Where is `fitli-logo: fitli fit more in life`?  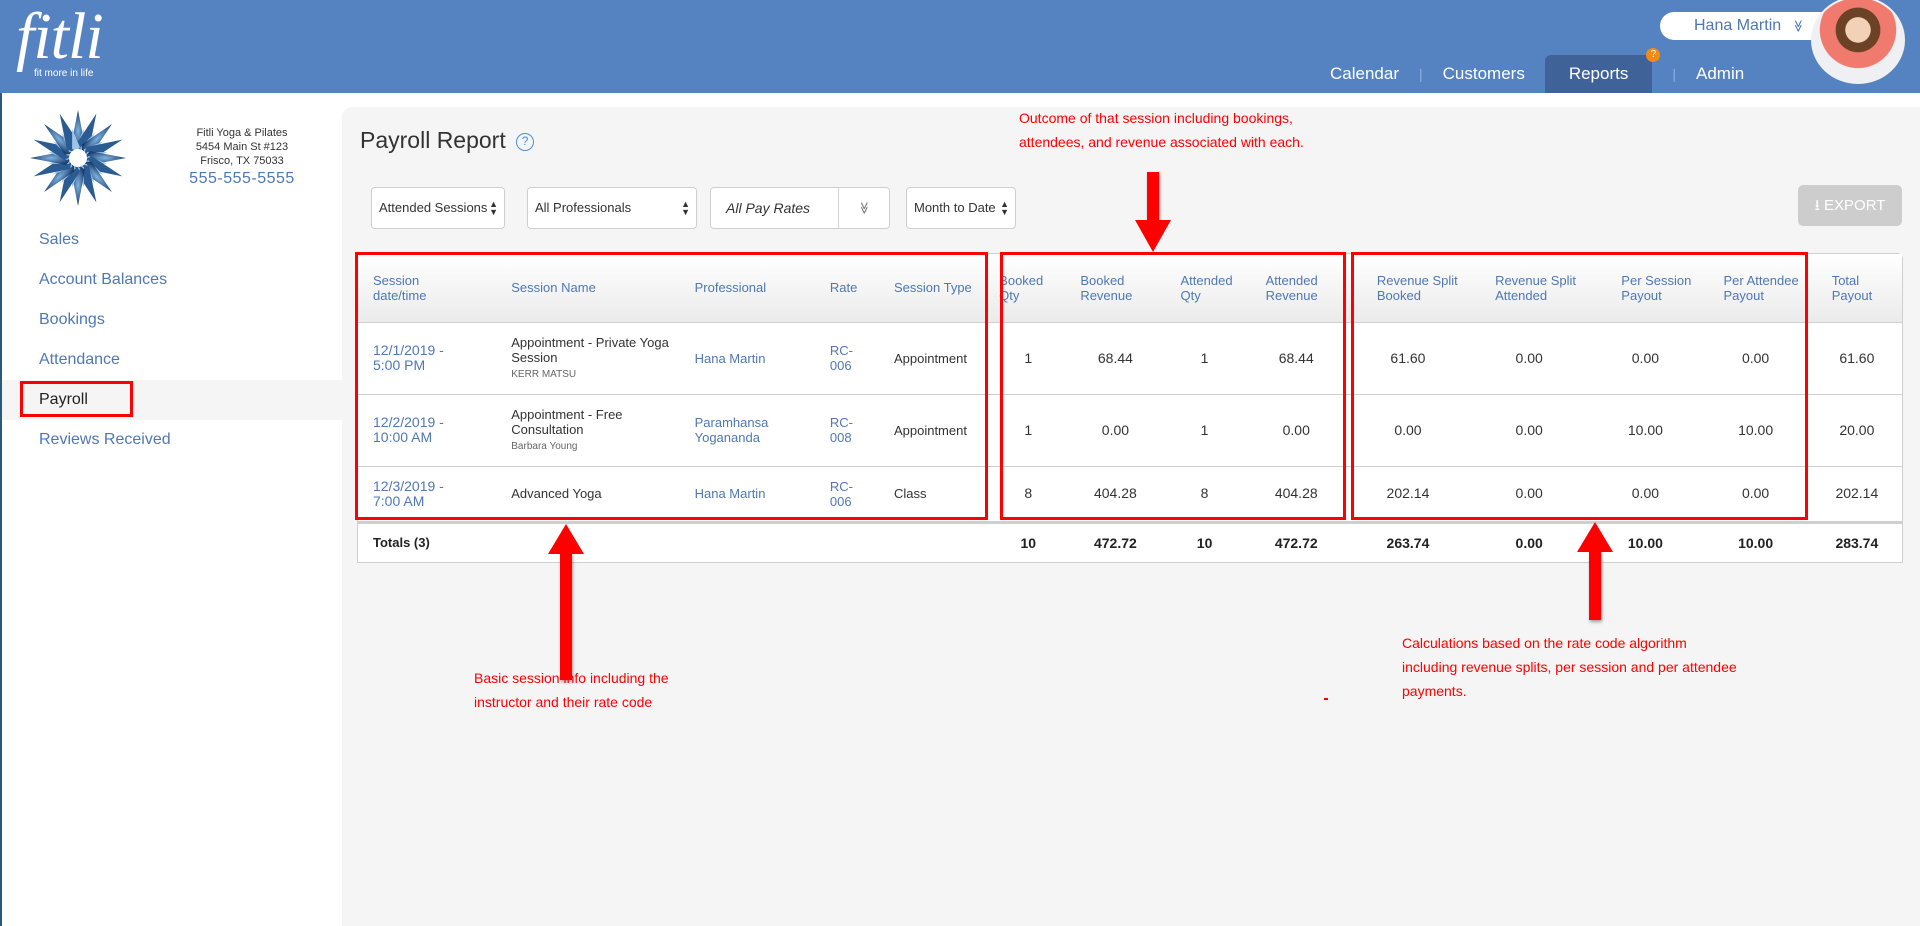
fitli-logo: fitli fit more in life is located at coordinates (60, 40).